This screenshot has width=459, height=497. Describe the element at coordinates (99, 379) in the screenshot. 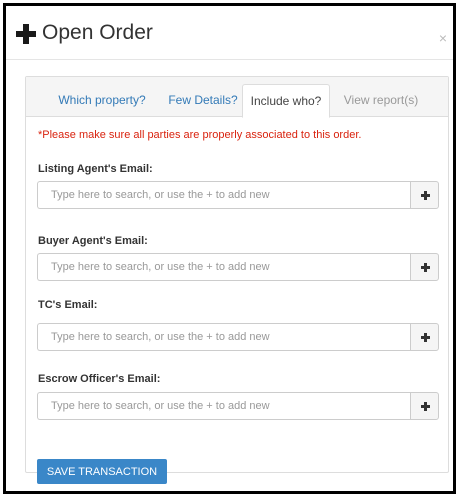

I see `escrow-officer-email-label: Escrow Officer's Email:` at that location.